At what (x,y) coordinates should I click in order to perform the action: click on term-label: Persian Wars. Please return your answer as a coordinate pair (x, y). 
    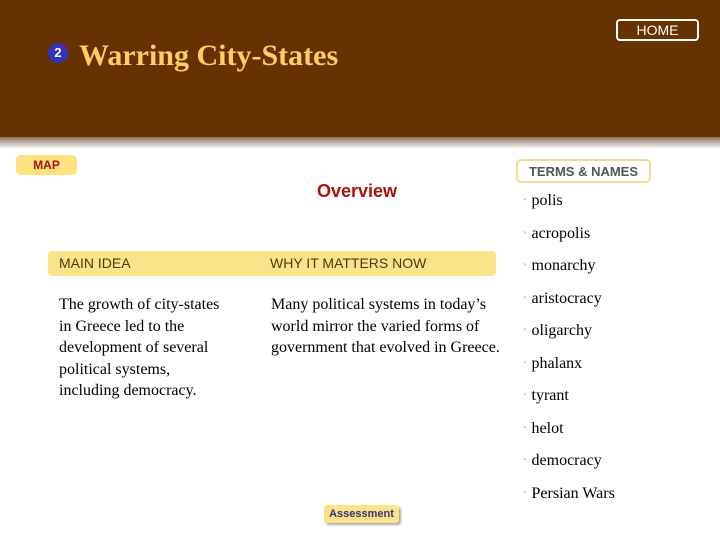
    Looking at the image, I should click on (573, 493).